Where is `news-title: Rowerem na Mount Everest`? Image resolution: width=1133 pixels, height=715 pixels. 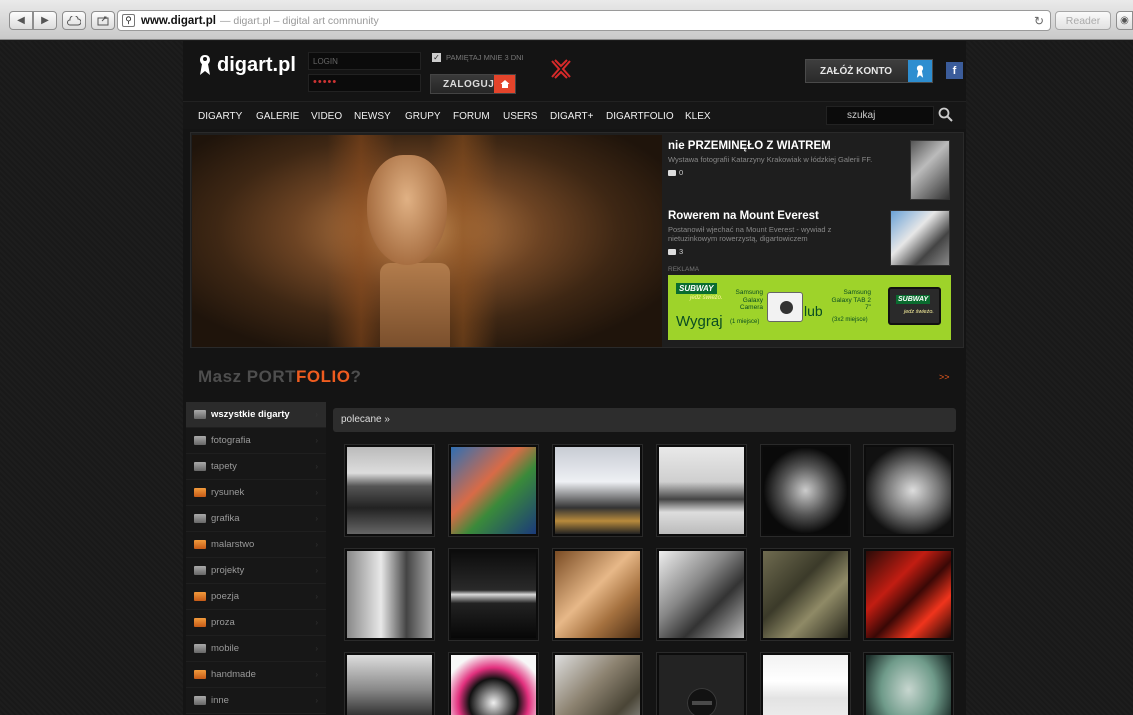 news-title: Rowerem na Mount Everest is located at coordinates (773, 216).